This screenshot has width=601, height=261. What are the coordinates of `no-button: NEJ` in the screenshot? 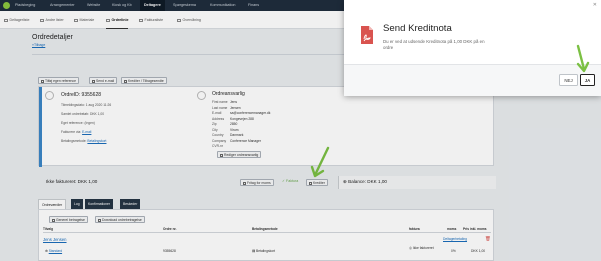 It's located at (568, 80).